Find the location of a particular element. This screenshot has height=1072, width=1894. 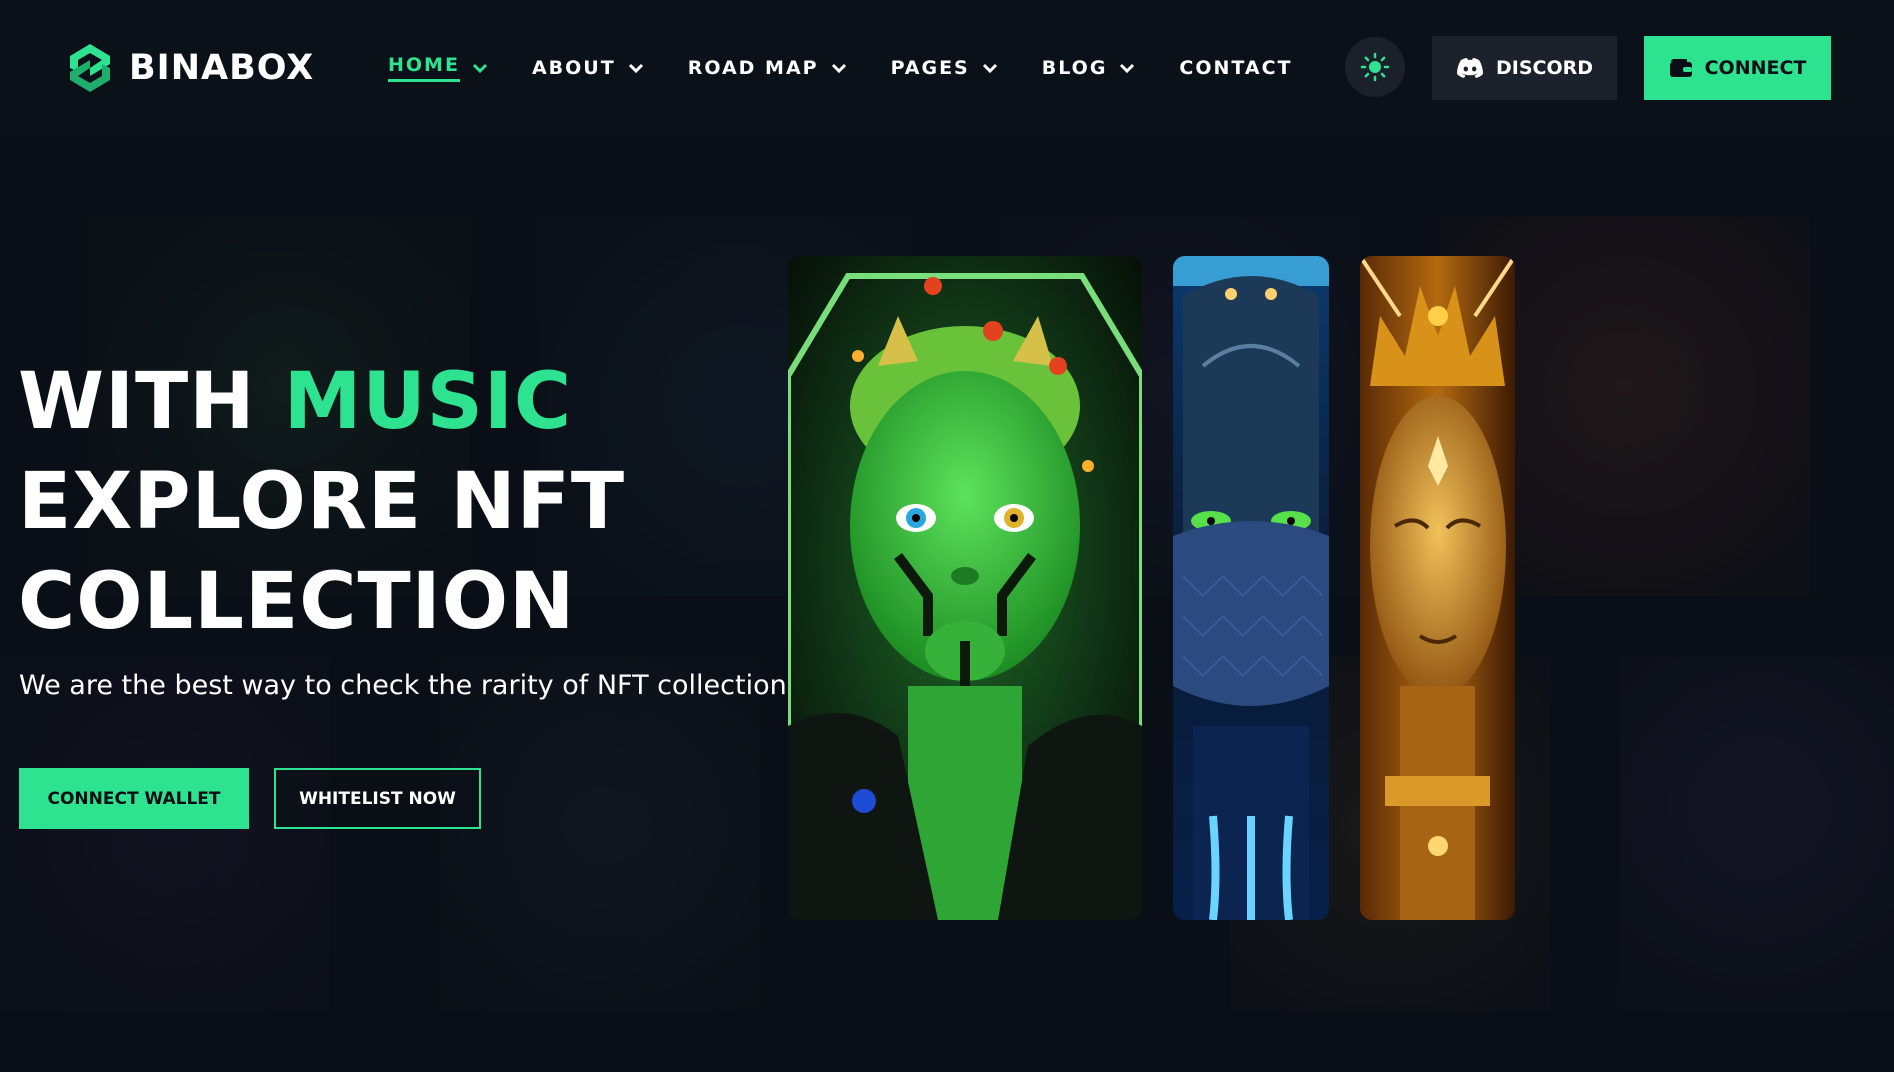

nav-item-label: ROAD MAP is located at coordinates (753, 68).